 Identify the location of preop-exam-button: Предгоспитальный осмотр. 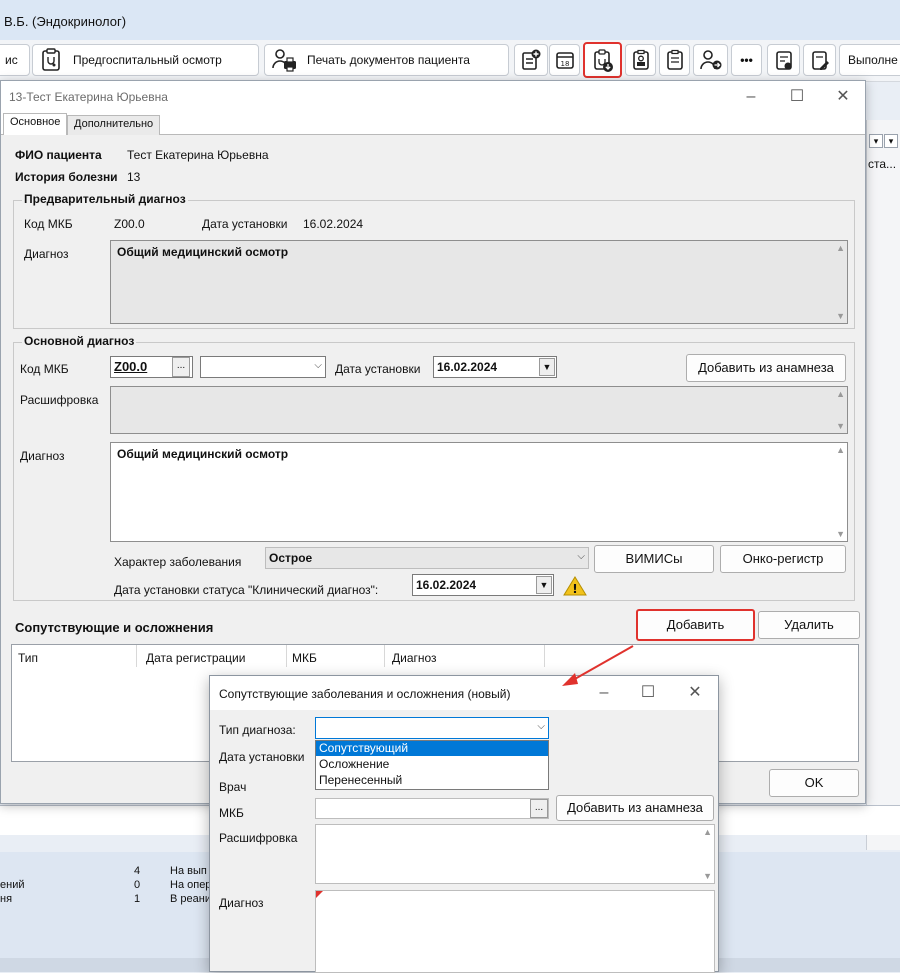
(145, 60).